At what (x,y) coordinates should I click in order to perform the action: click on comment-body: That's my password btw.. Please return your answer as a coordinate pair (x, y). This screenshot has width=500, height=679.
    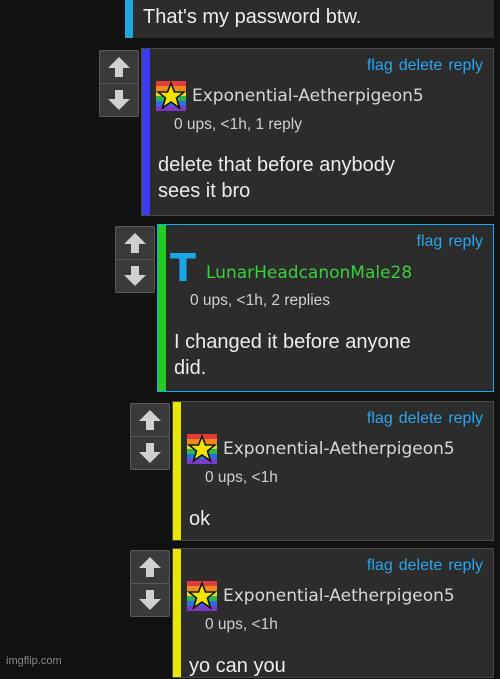
    Looking at the image, I should click on (252, 17).